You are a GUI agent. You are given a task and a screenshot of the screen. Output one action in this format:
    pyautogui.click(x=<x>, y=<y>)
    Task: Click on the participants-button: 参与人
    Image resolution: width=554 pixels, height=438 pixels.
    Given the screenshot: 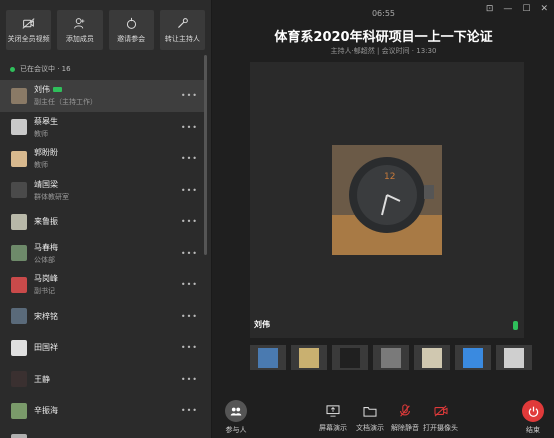 What is the action you would take?
    pyautogui.click(x=236, y=417)
    